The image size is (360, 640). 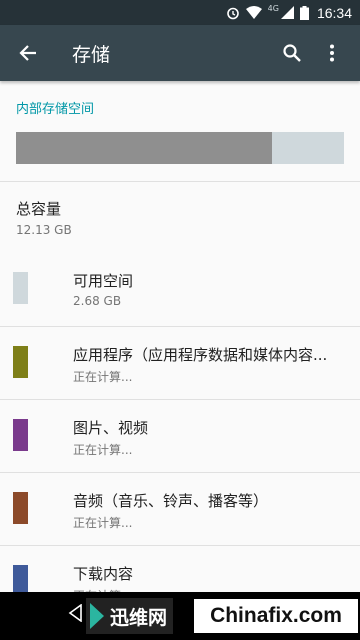 I want to click on alarm-icon, so click(x=233, y=13).